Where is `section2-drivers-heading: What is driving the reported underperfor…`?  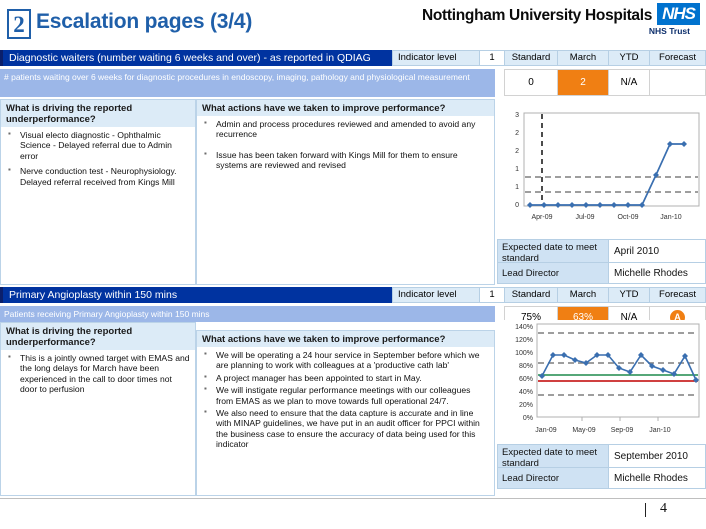 section2-drivers-heading: What is driving the reported underperfor… is located at coordinates (98, 336).